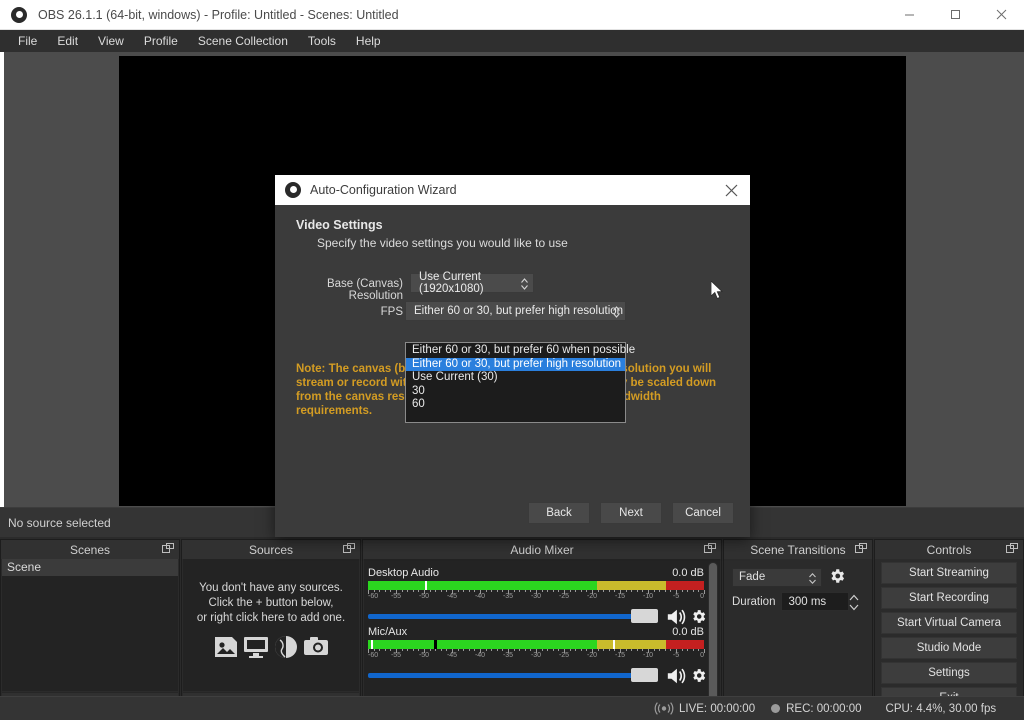 The width and height of the screenshot is (1024, 720). I want to click on settings-button: Settings, so click(949, 673).